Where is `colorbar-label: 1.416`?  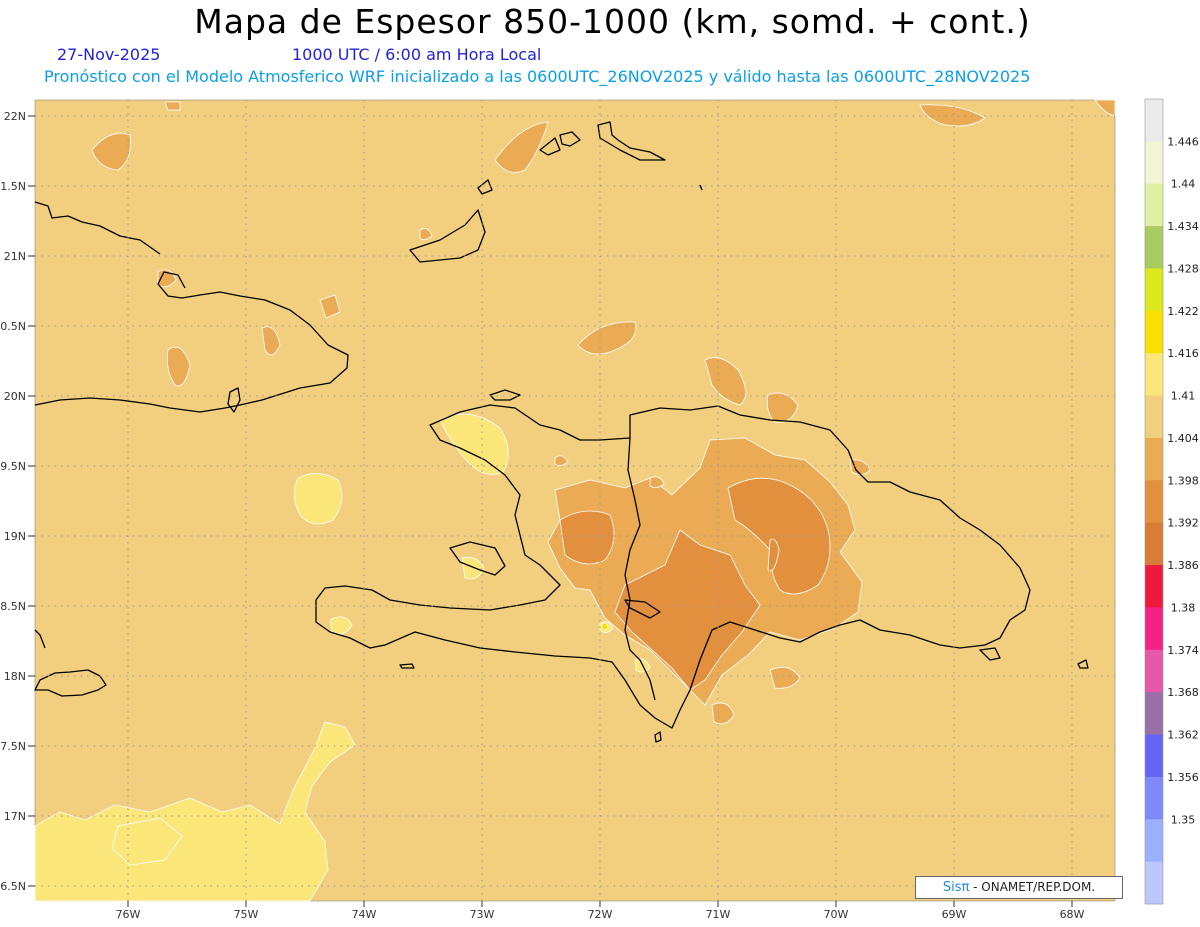 colorbar-label: 1.416 is located at coordinates (1183, 353).